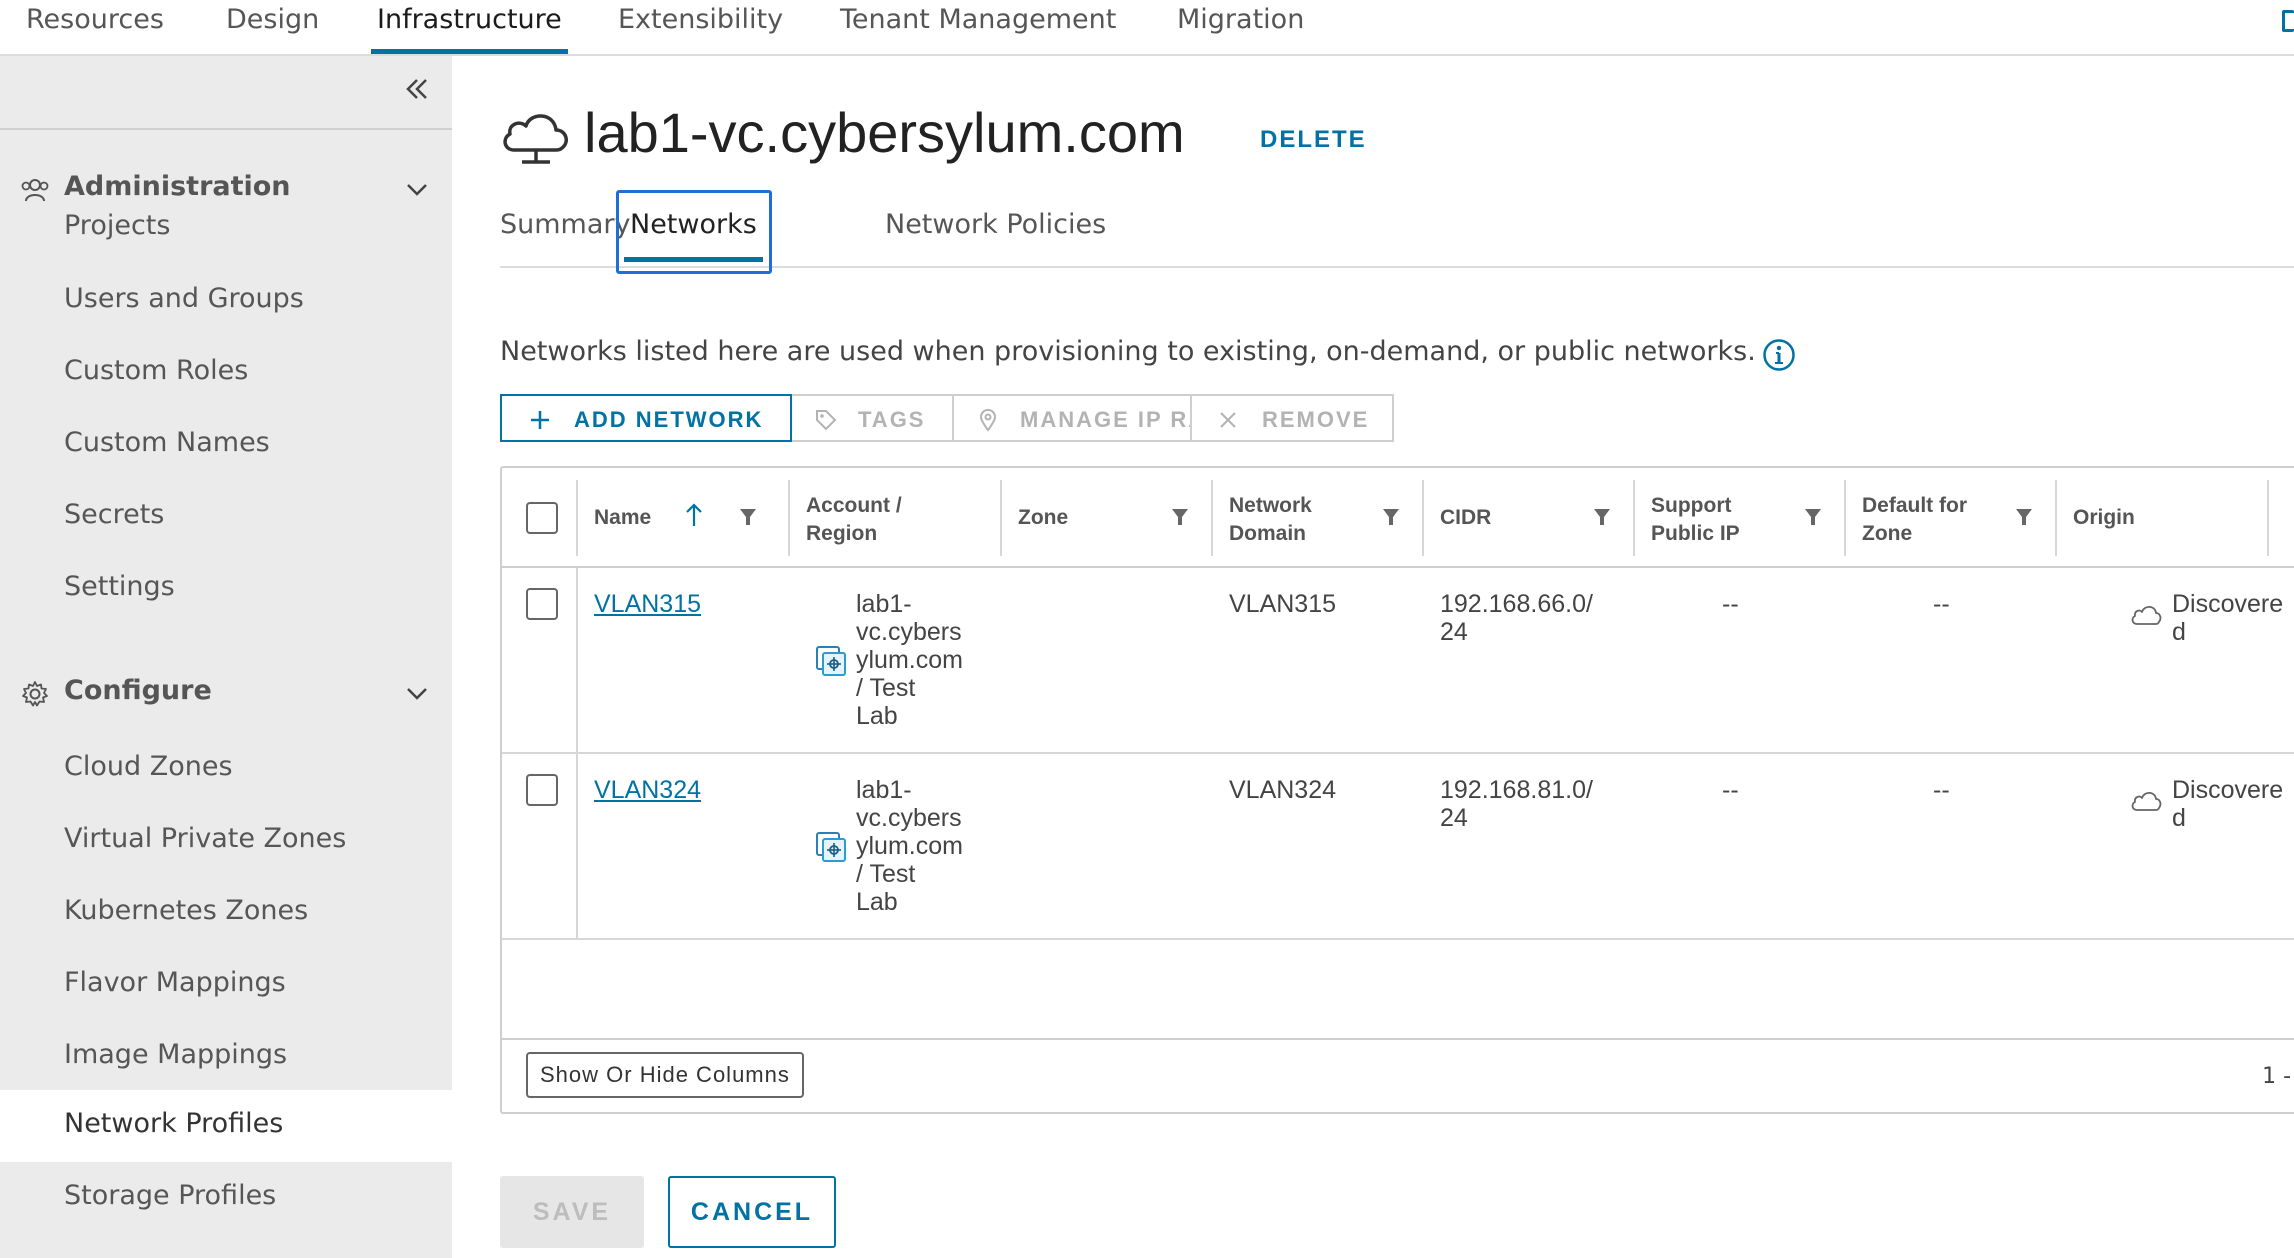 This screenshot has height=1258, width=2294. I want to click on manage-ip-ranges-button: MANAGE IP RANGES, so click(1113, 418).